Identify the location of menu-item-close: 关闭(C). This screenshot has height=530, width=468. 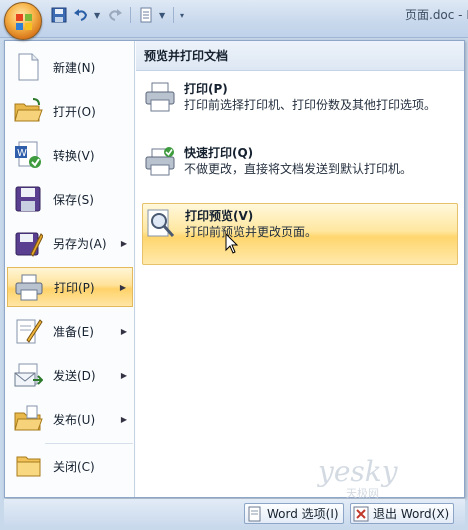
(70, 466).